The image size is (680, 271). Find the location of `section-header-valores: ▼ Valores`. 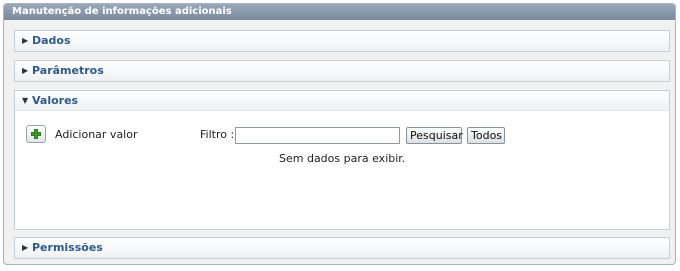

section-header-valores: ▼ Valores is located at coordinates (342, 101).